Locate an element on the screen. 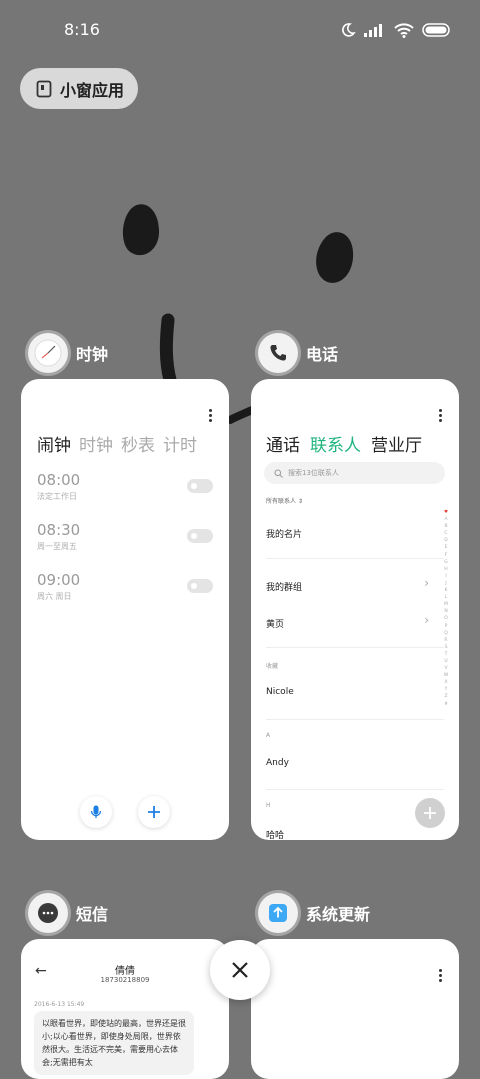  alarm-repeat: 周六 周日 is located at coordinates (54, 596).